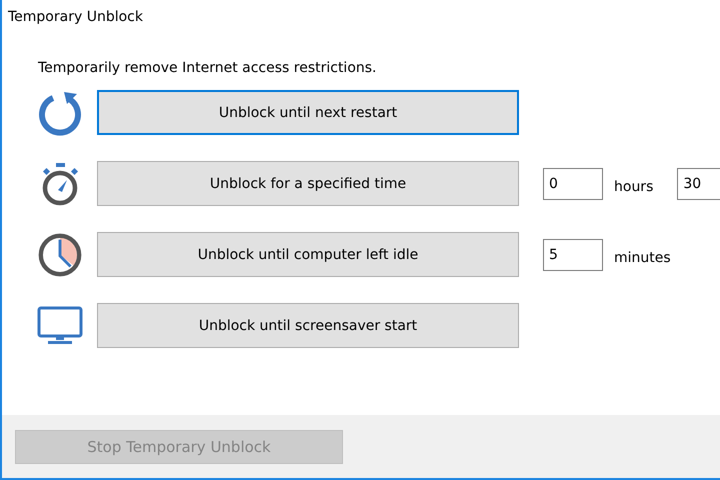  Describe the element at coordinates (60, 113) in the screenshot. I see `restart-icon` at that location.